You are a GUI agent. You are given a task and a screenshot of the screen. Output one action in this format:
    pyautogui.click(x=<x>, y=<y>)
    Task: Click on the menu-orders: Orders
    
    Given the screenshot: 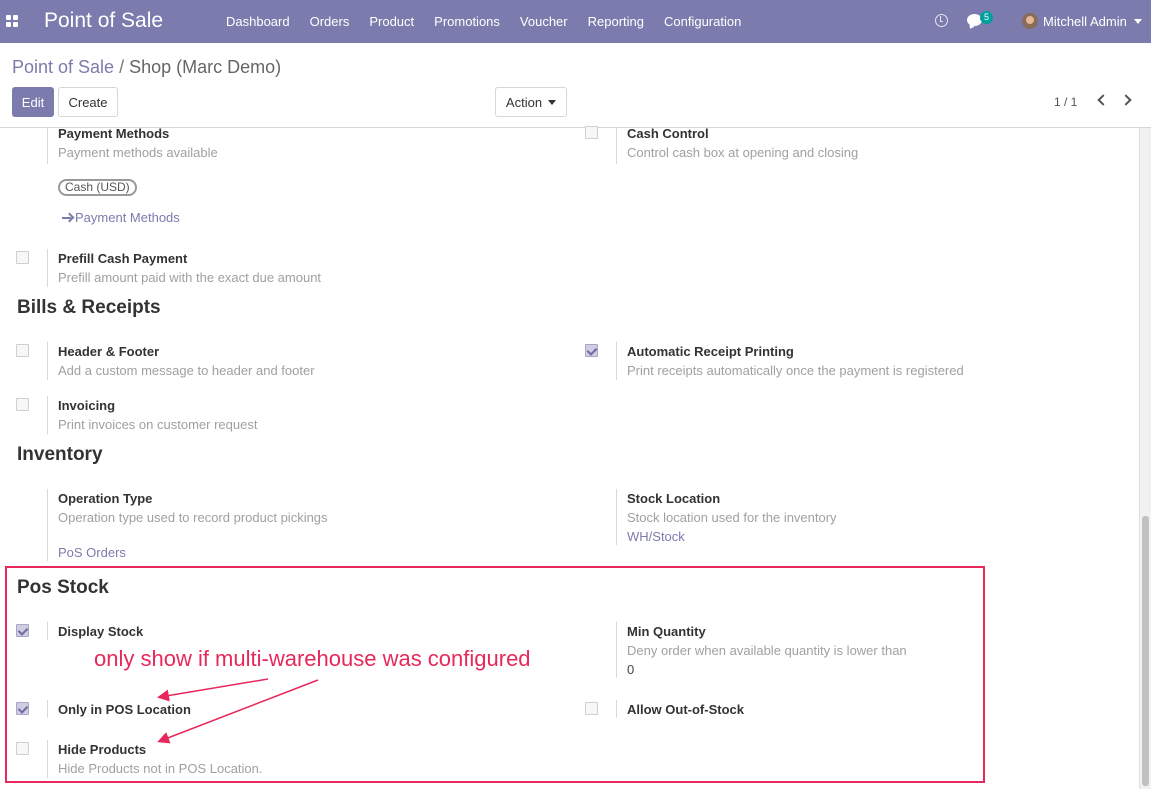 What is the action you would take?
    pyautogui.click(x=330, y=21)
    